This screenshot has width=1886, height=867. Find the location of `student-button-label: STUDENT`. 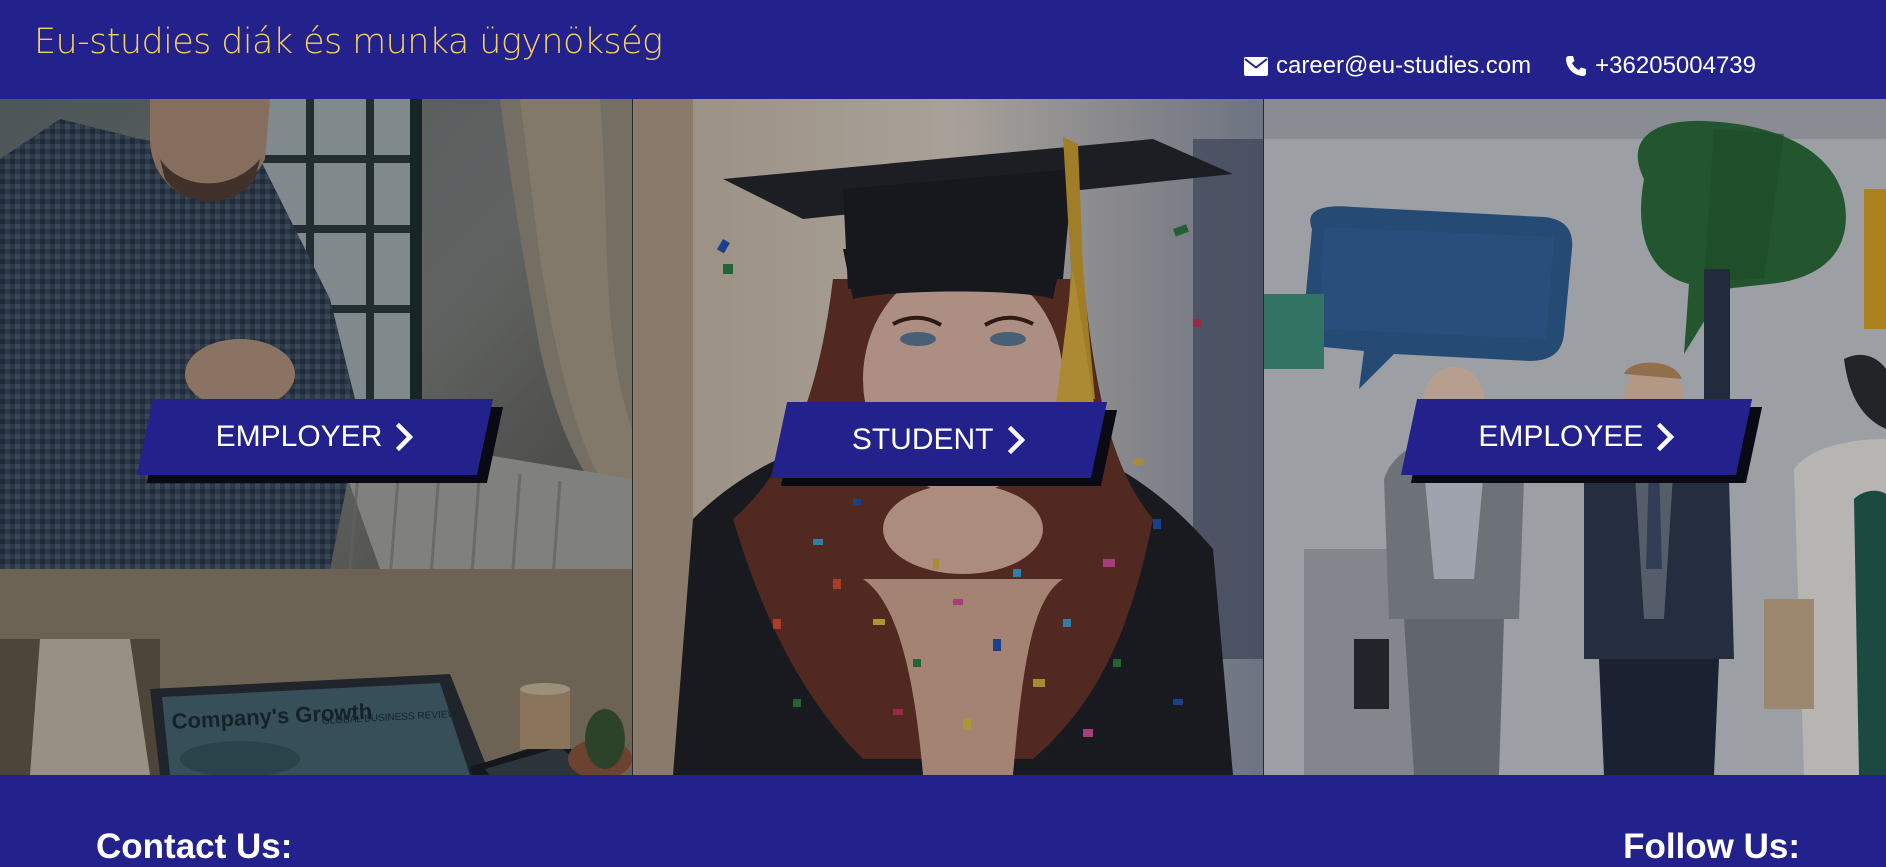

student-button-label: STUDENT is located at coordinates (922, 439).